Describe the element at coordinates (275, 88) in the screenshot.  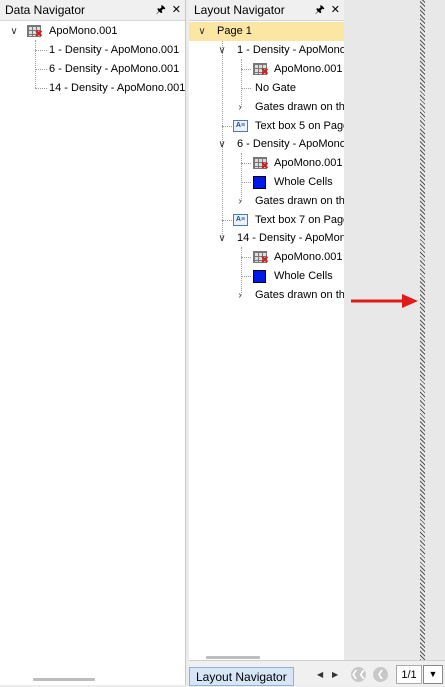
I see `tree-item-label: No Gate` at that location.